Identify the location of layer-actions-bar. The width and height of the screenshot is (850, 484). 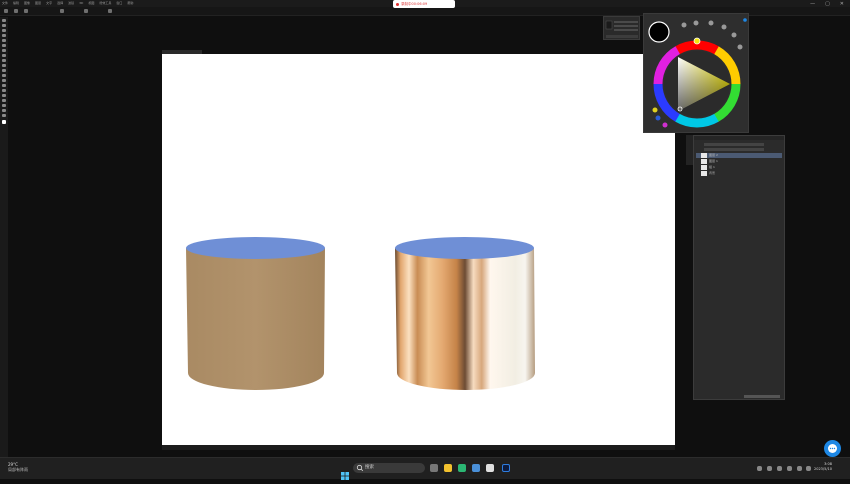
(762, 396).